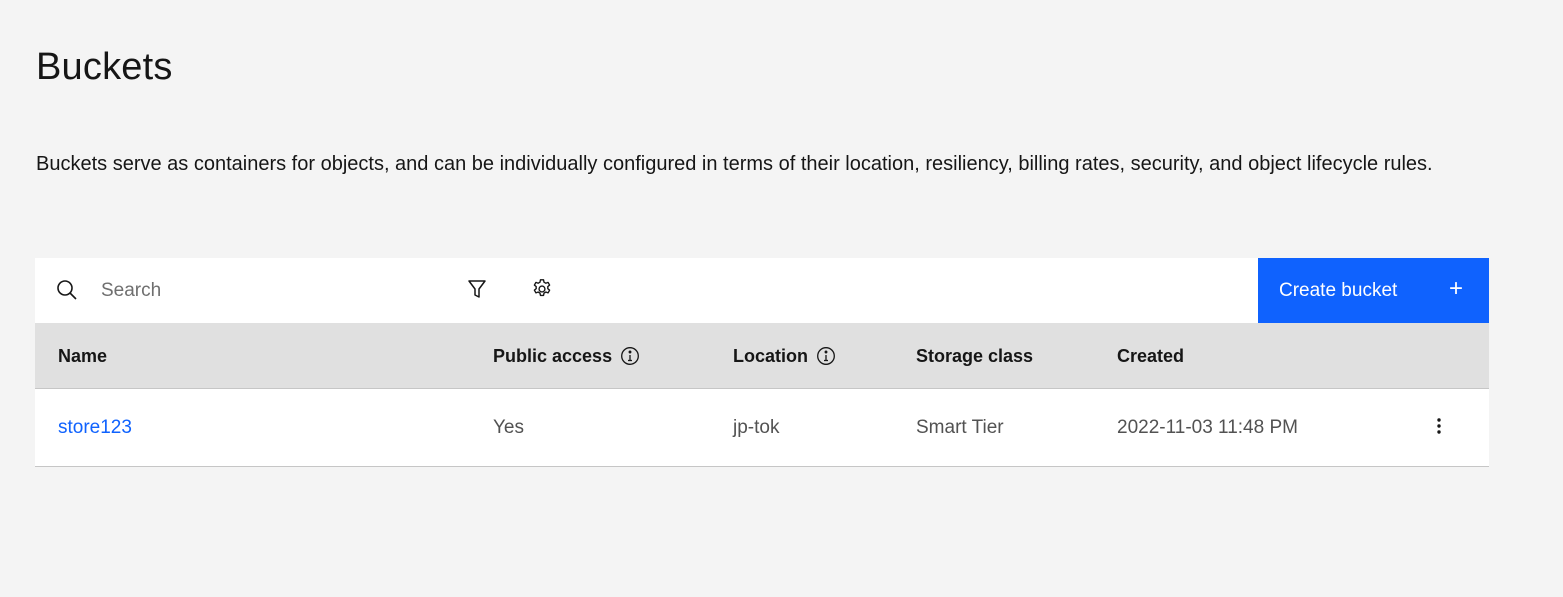 The image size is (1563, 597). Describe the element at coordinates (974, 356) in the screenshot. I see `header-storage-class: Storage class` at that location.